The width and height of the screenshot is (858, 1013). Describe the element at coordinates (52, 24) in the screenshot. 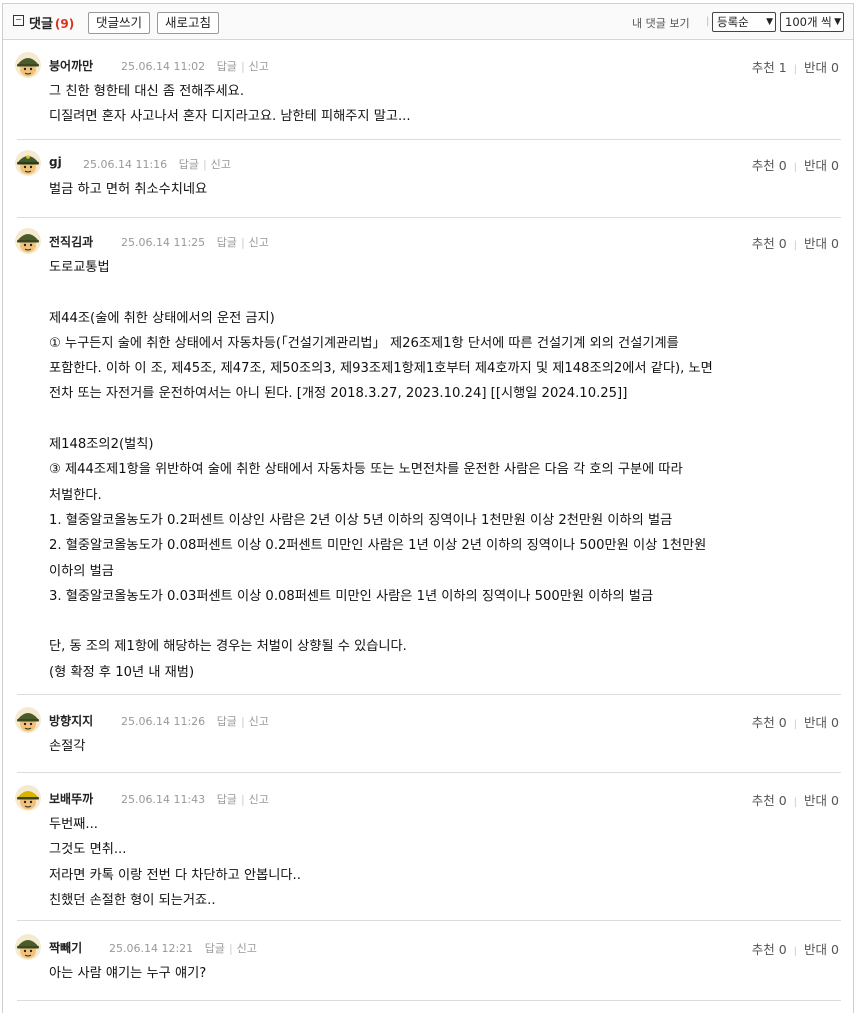

I see `comments-title: 댓글 (9)` at that location.